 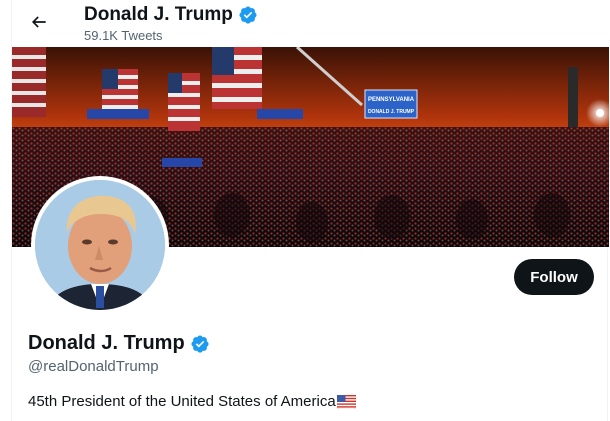 I want to click on back-arrow-icon, so click(x=38, y=22).